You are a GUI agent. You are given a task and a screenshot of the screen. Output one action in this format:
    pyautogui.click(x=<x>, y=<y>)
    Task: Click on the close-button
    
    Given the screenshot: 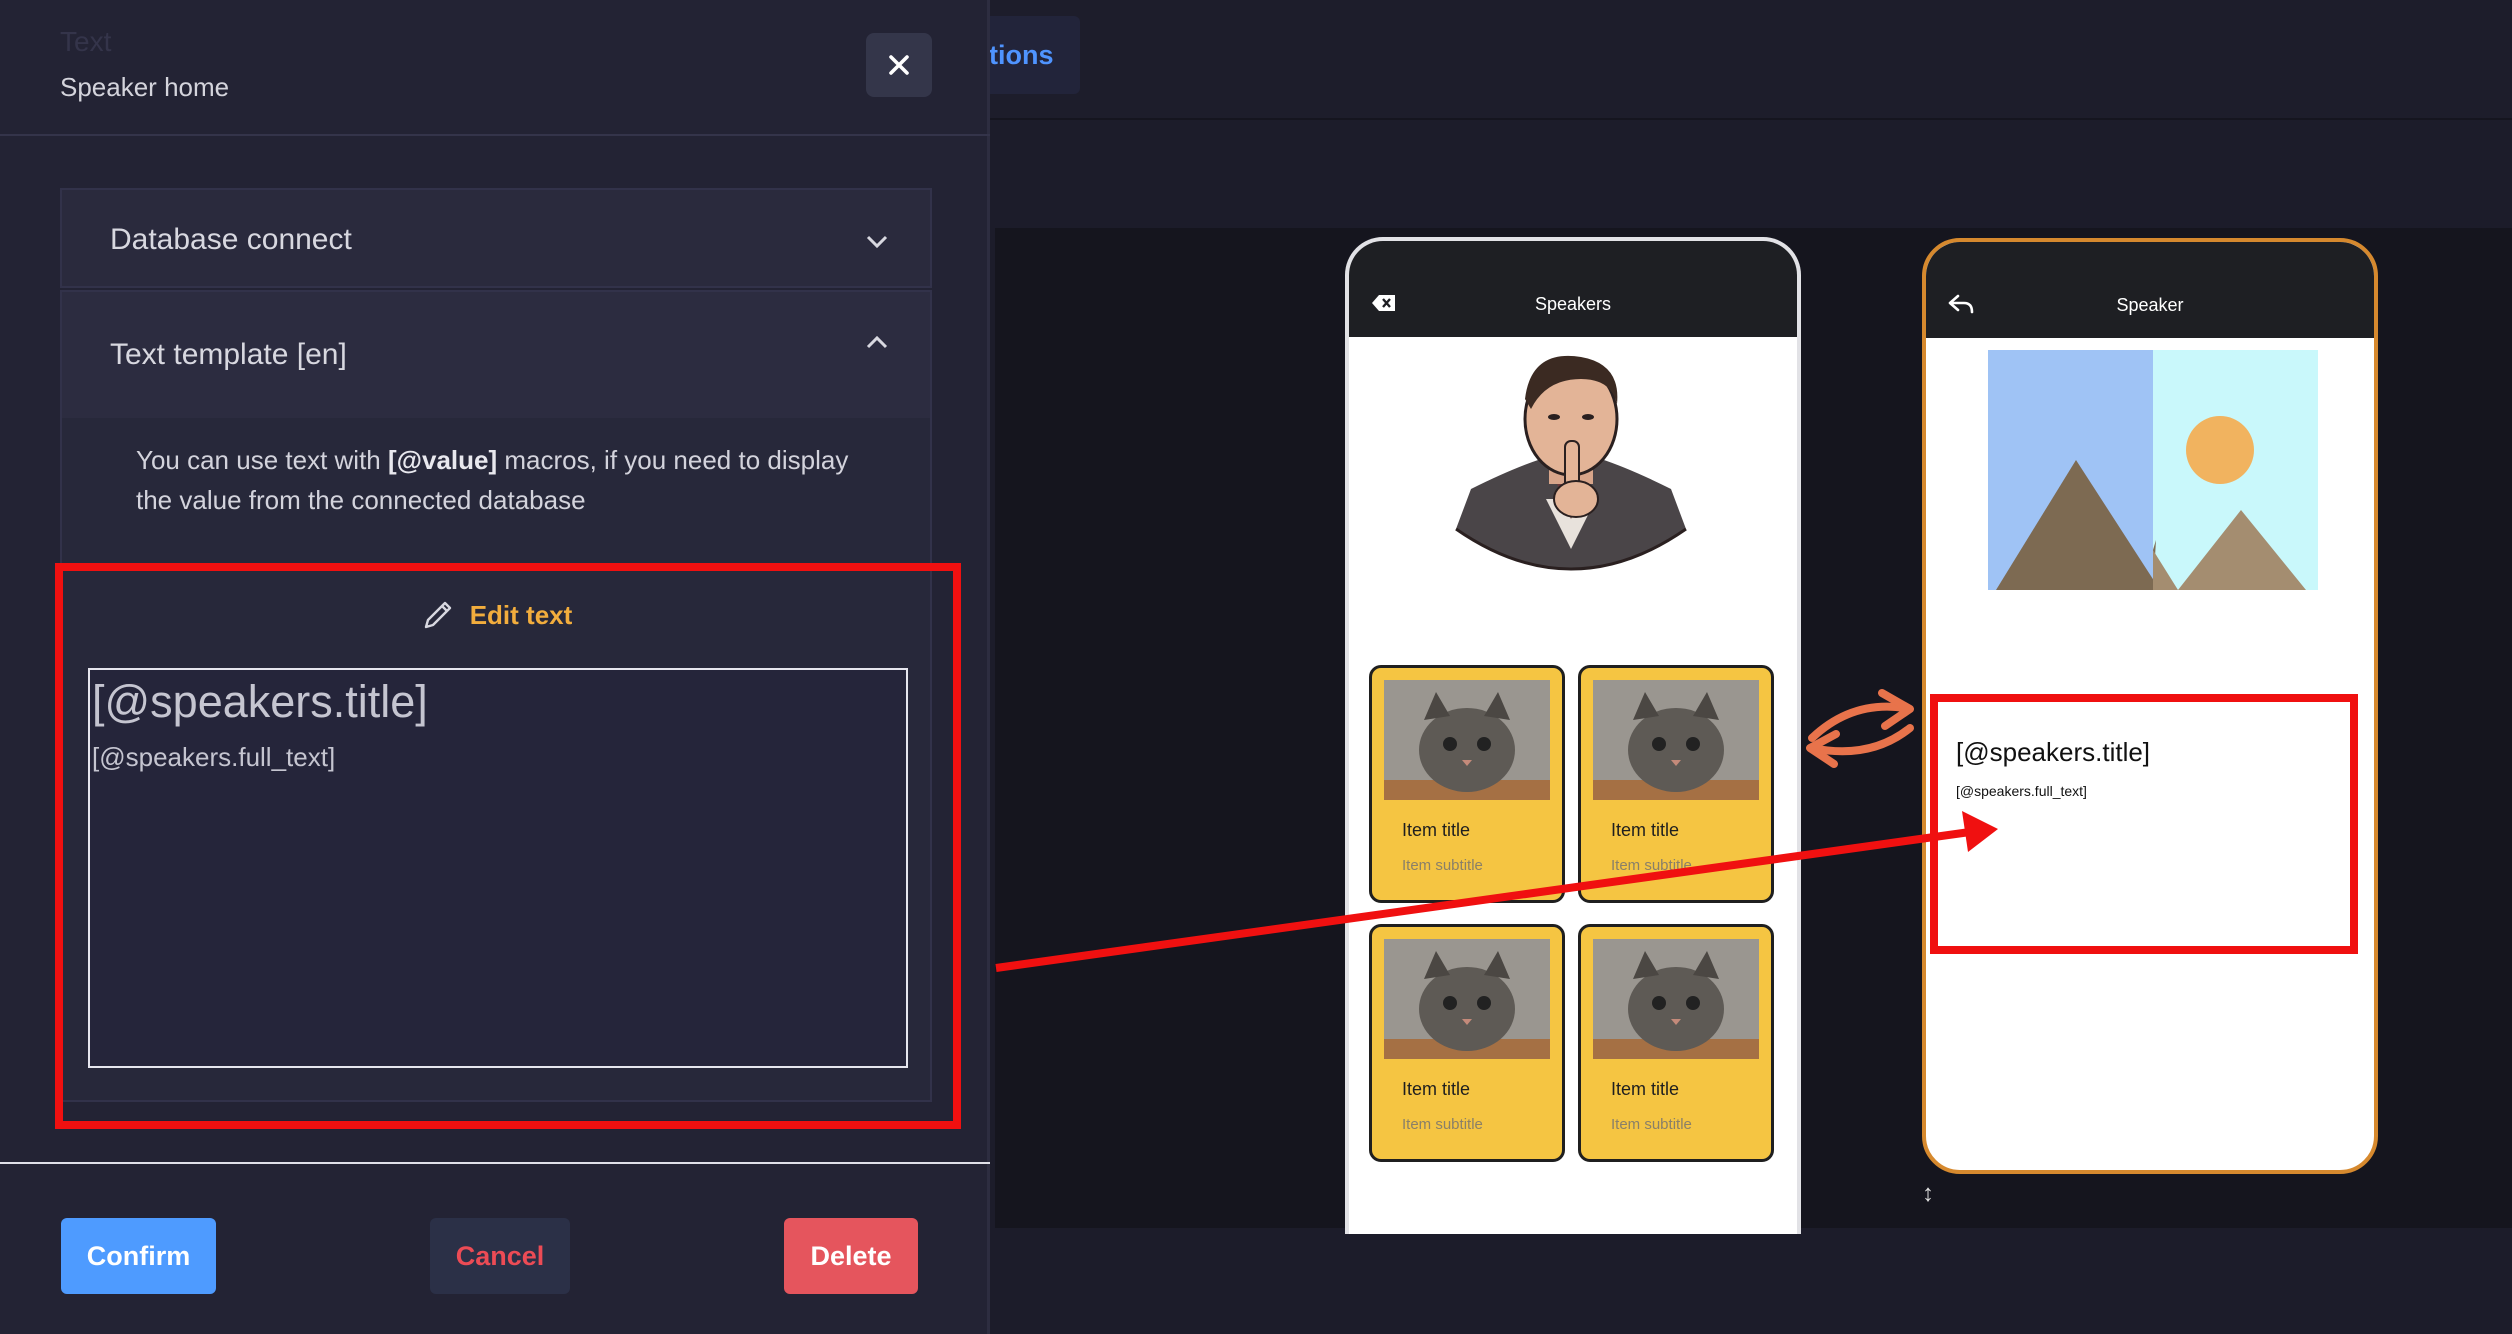 What is the action you would take?
    pyautogui.click(x=899, y=65)
    